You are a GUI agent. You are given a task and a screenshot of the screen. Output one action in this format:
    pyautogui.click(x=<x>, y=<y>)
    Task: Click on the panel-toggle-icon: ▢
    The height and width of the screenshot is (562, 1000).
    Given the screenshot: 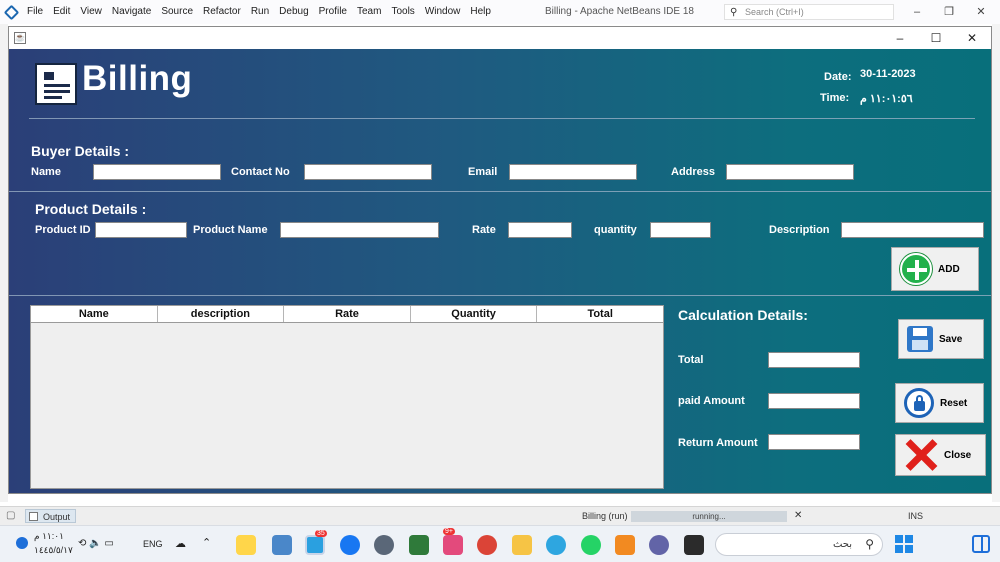 What is the action you would take?
    pyautogui.click(x=10, y=515)
    